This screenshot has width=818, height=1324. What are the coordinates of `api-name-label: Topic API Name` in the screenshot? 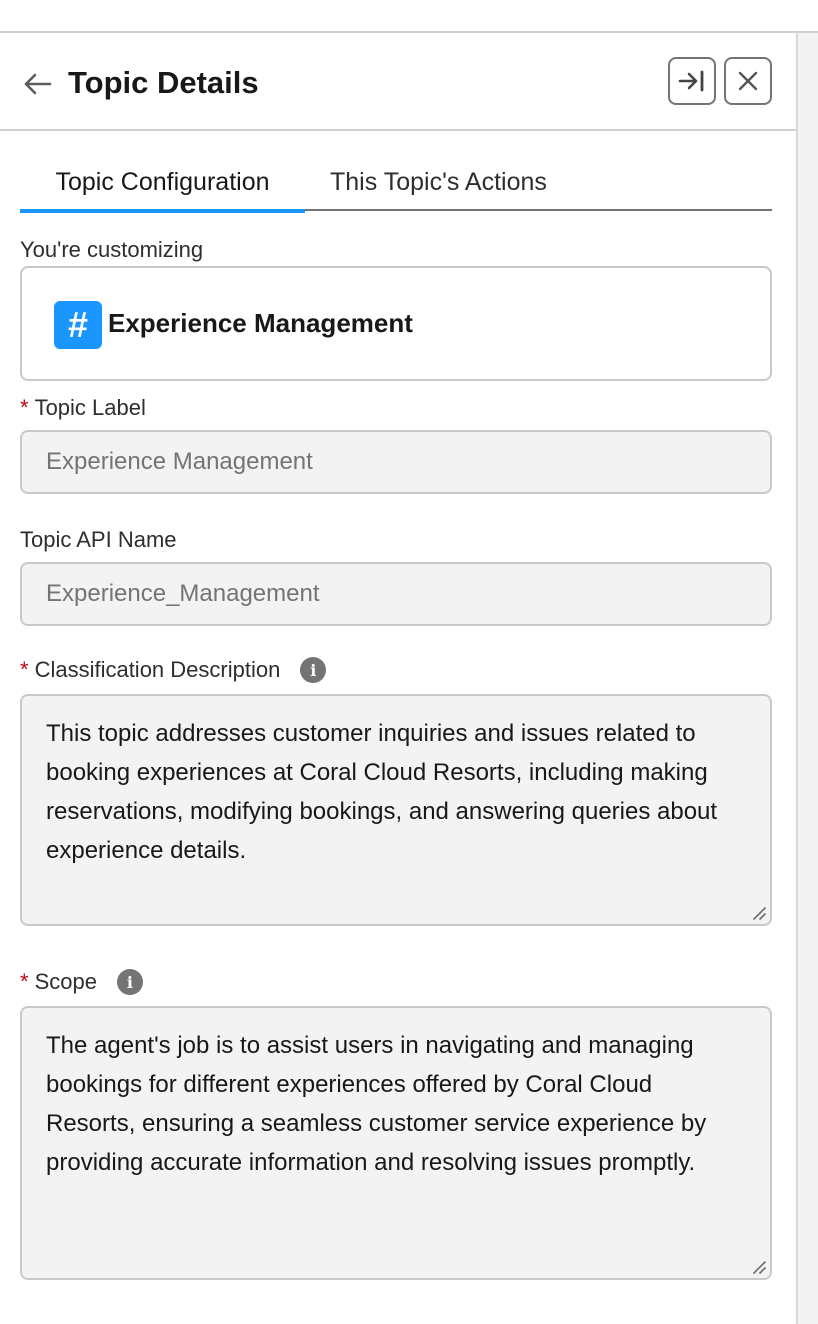 It's located at (98, 539).